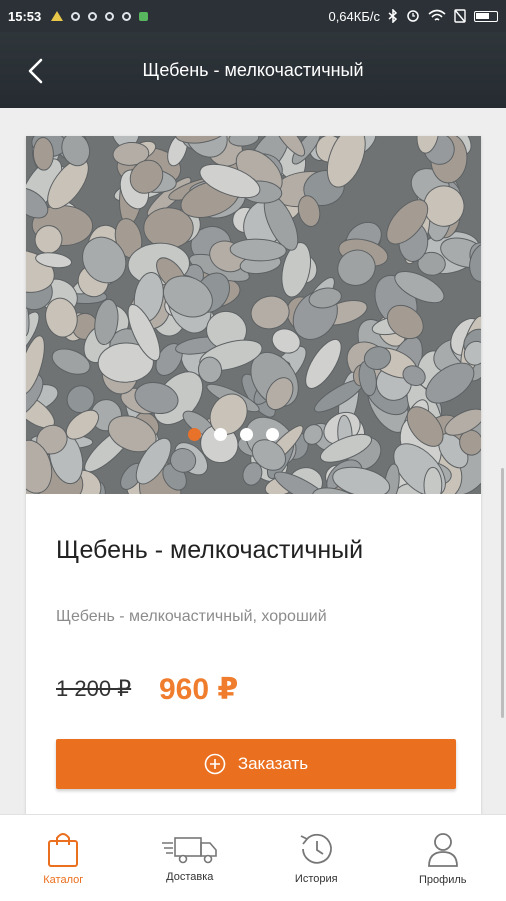 This screenshot has width=506, height=901. I want to click on battery-icon, so click(486, 16).